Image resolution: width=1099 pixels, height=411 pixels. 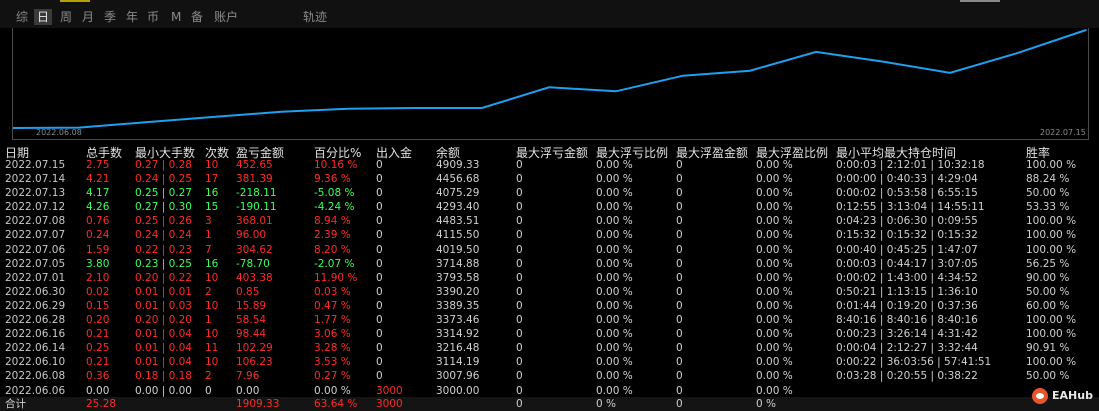 What do you see at coordinates (226, 17) in the screenshot?
I see `tab-9: 账户` at bounding box center [226, 17].